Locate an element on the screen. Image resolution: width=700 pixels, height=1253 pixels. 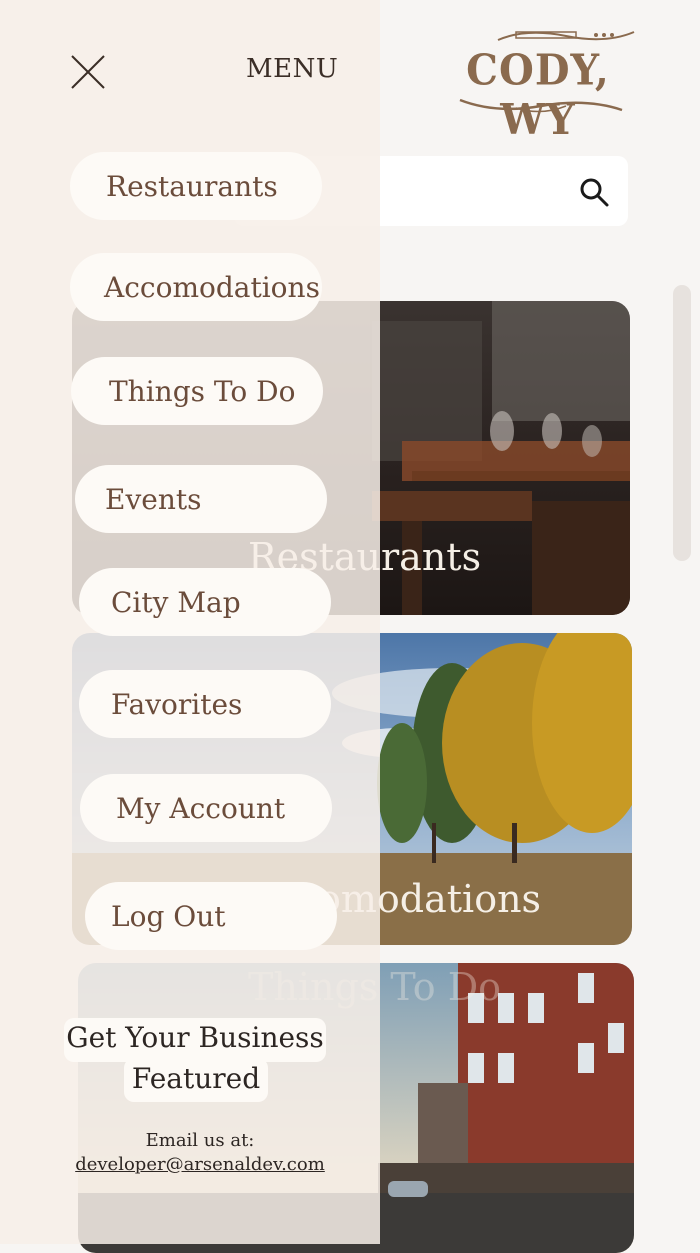
menu-item-log-out: Log Out is located at coordinates (211, 916).